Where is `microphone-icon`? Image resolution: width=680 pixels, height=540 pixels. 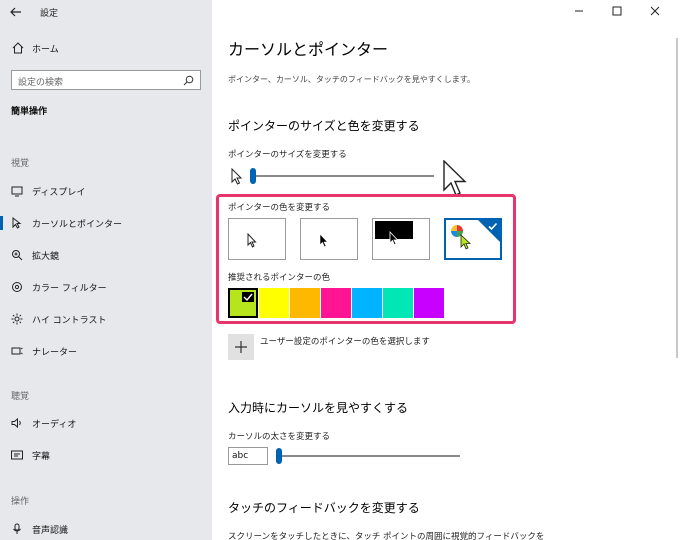
microphone-icon is located at coordinates (17, 528).